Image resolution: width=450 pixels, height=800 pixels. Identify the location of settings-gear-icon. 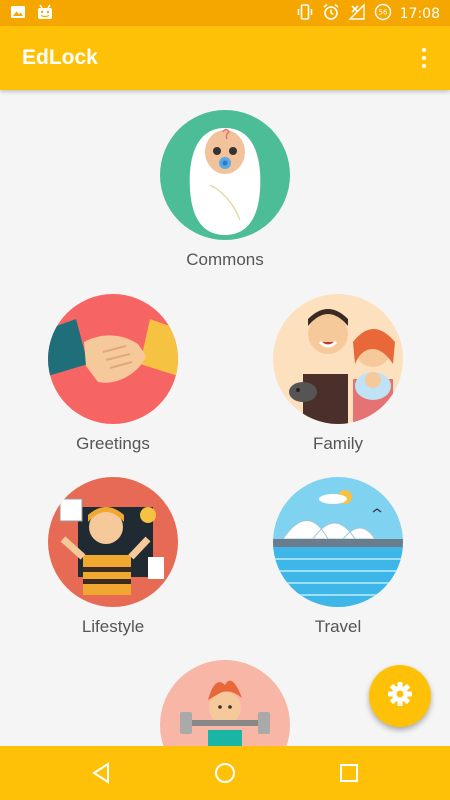
(400, 696).